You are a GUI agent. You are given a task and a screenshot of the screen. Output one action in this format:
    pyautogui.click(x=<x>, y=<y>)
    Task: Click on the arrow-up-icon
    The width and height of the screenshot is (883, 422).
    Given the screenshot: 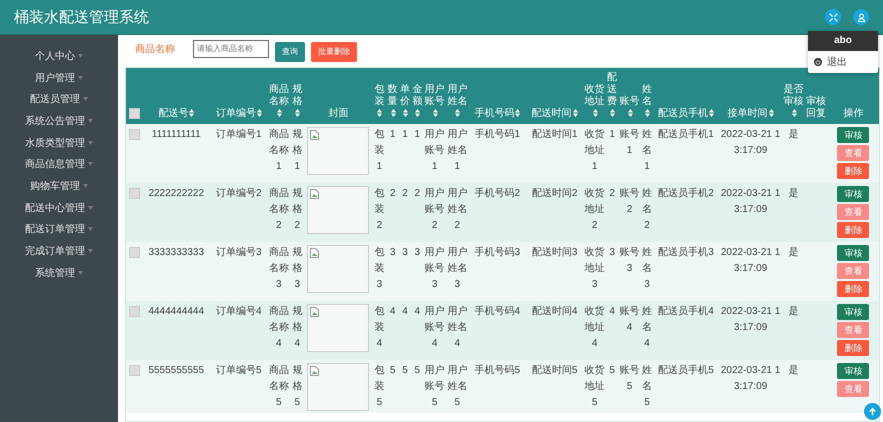 What is the action you would take?
    pyautogui.click(x=872, y=411)
    